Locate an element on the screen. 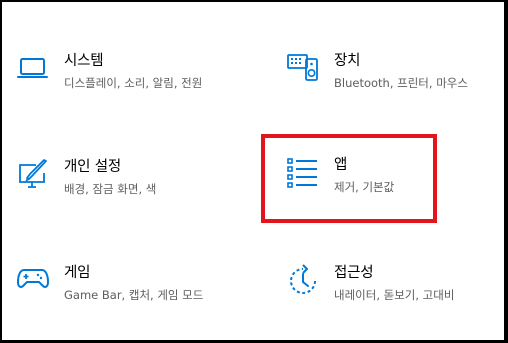  tile-description: 배경, 잠금 화면, 색 is located at coordinates (110, 189).